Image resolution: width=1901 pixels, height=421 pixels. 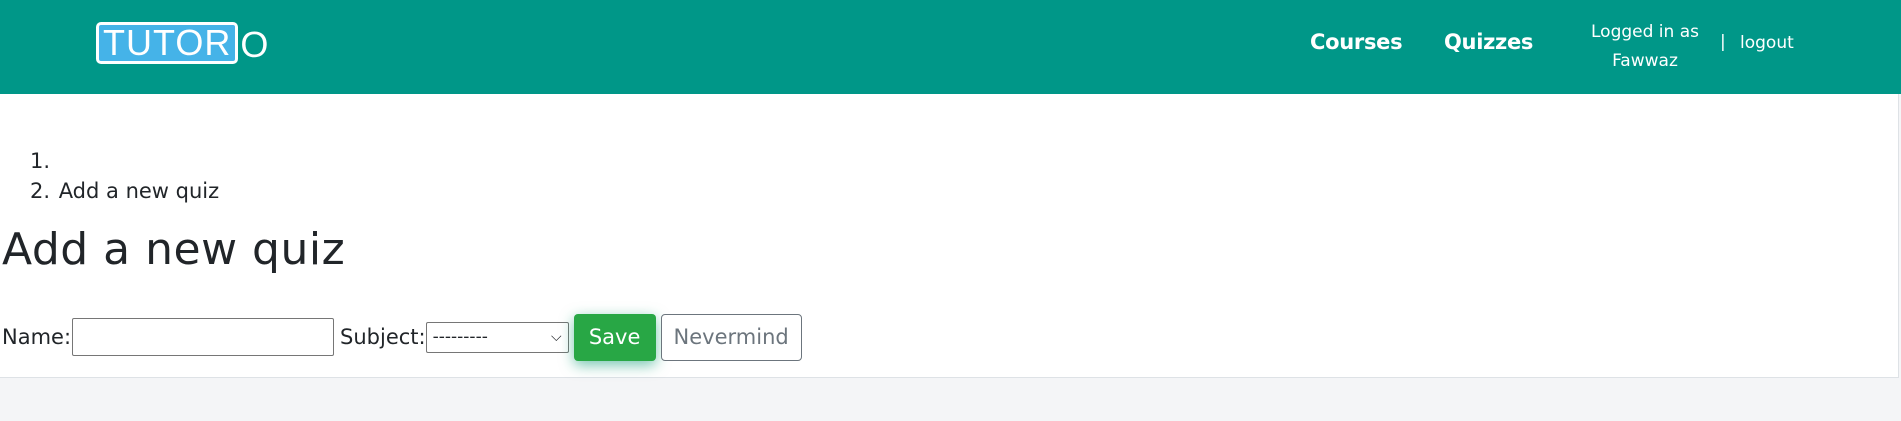 I want to click on subject-selected-value: ---------, so click(x=460, y=337).